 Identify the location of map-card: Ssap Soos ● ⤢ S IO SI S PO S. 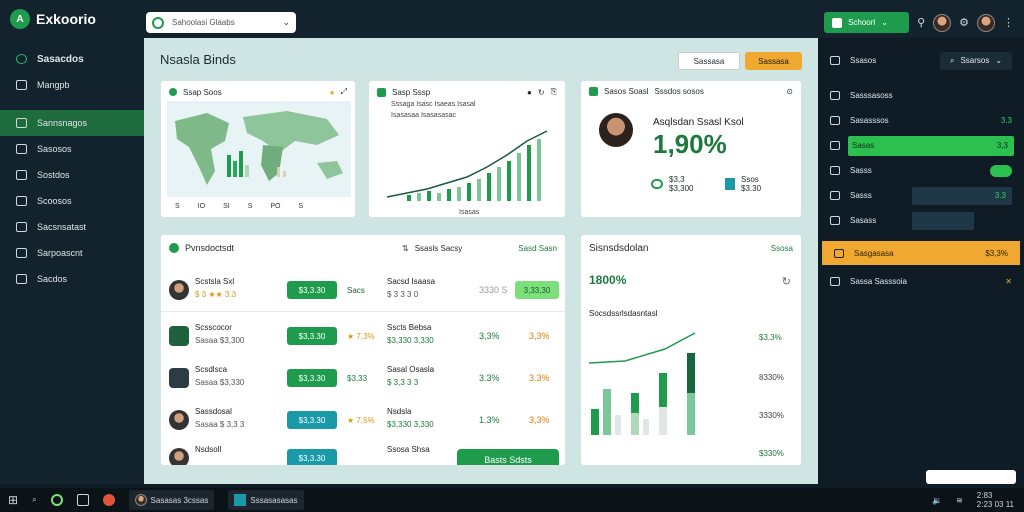
(258, 149).